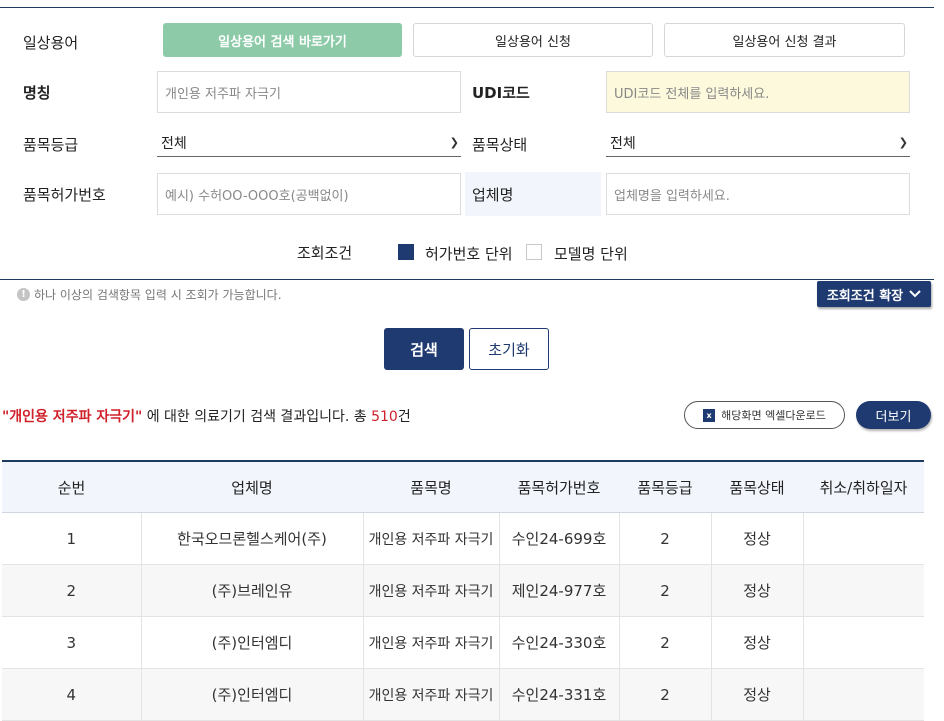  I want to click on permit-number-input: 예시) 수허OO-OOO호(공백없이), so click(309, 194).